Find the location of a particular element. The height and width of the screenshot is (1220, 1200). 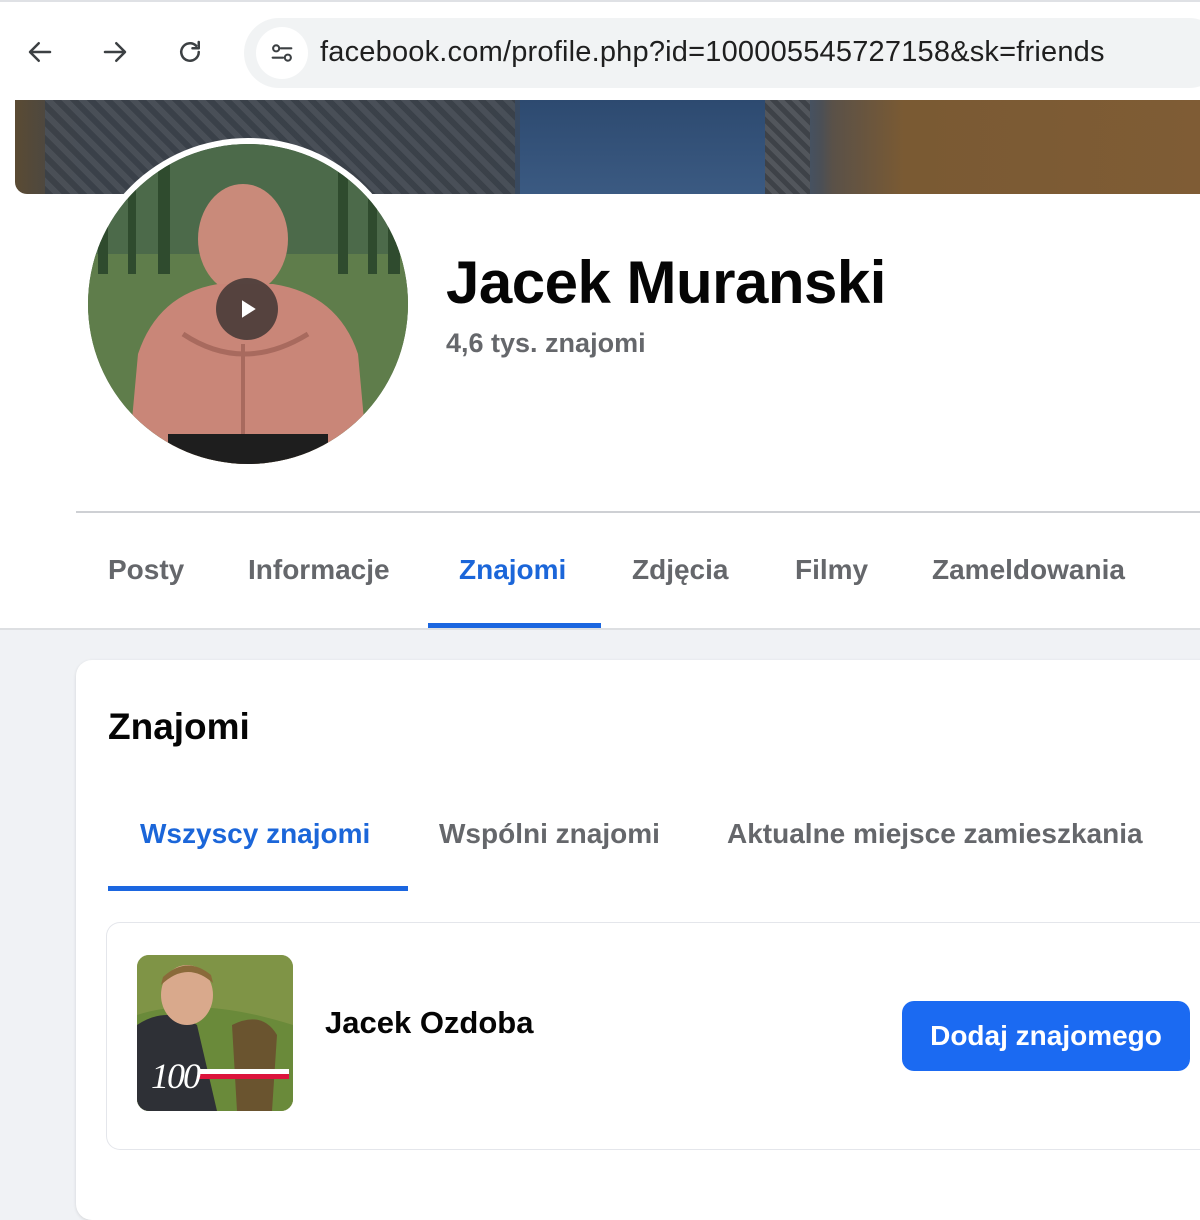

header-bottom-border is located at coordinates (600, 629).